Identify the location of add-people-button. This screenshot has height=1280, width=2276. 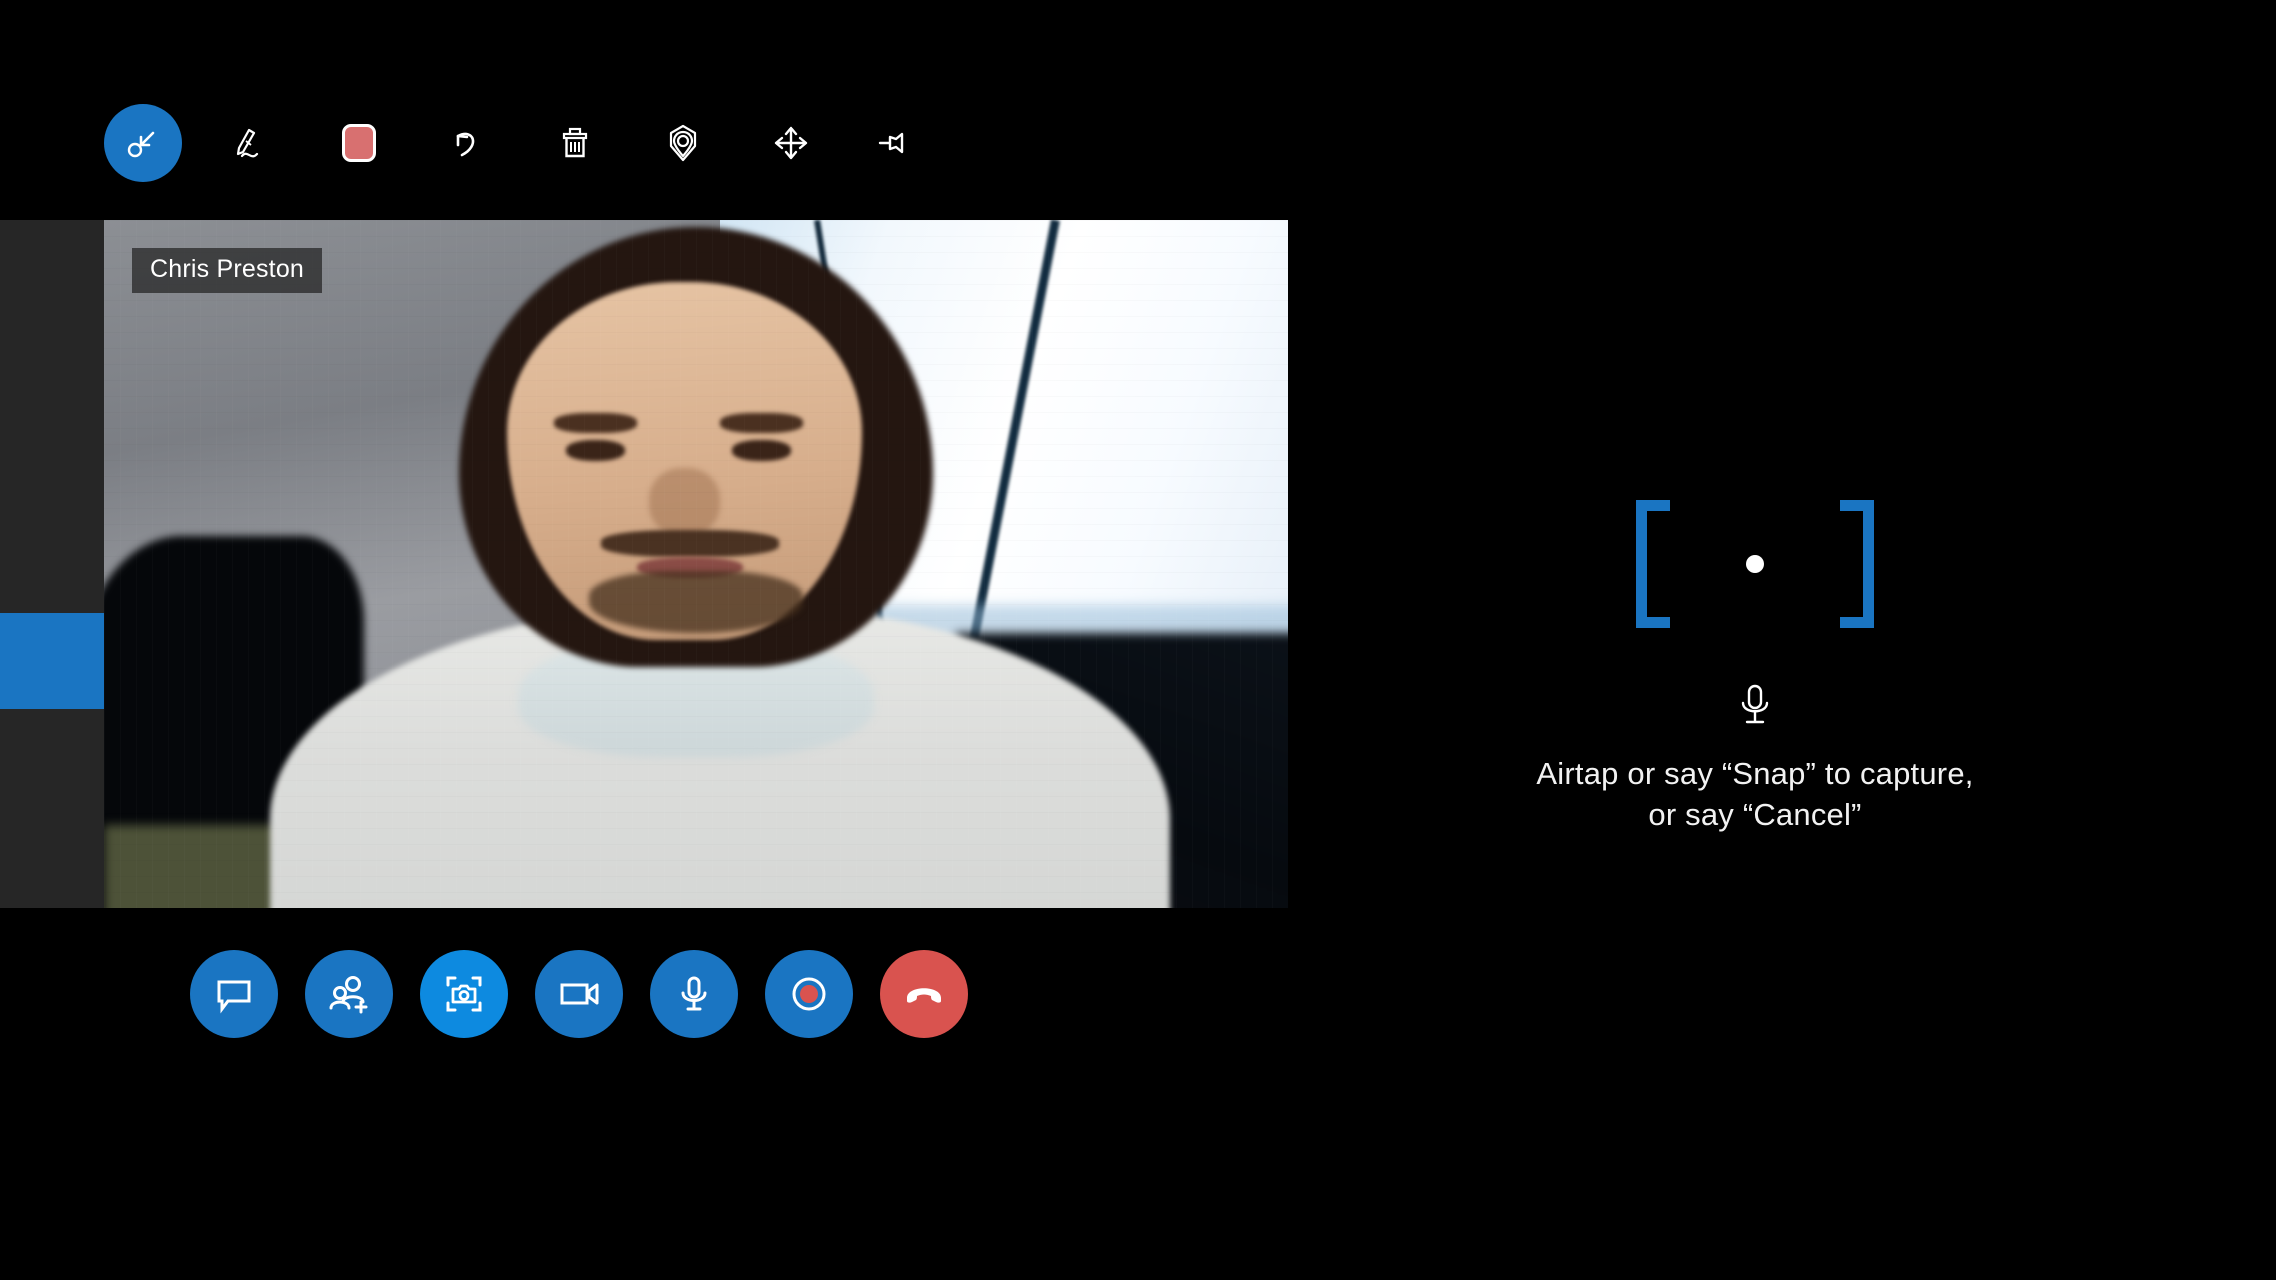
(349, 994).